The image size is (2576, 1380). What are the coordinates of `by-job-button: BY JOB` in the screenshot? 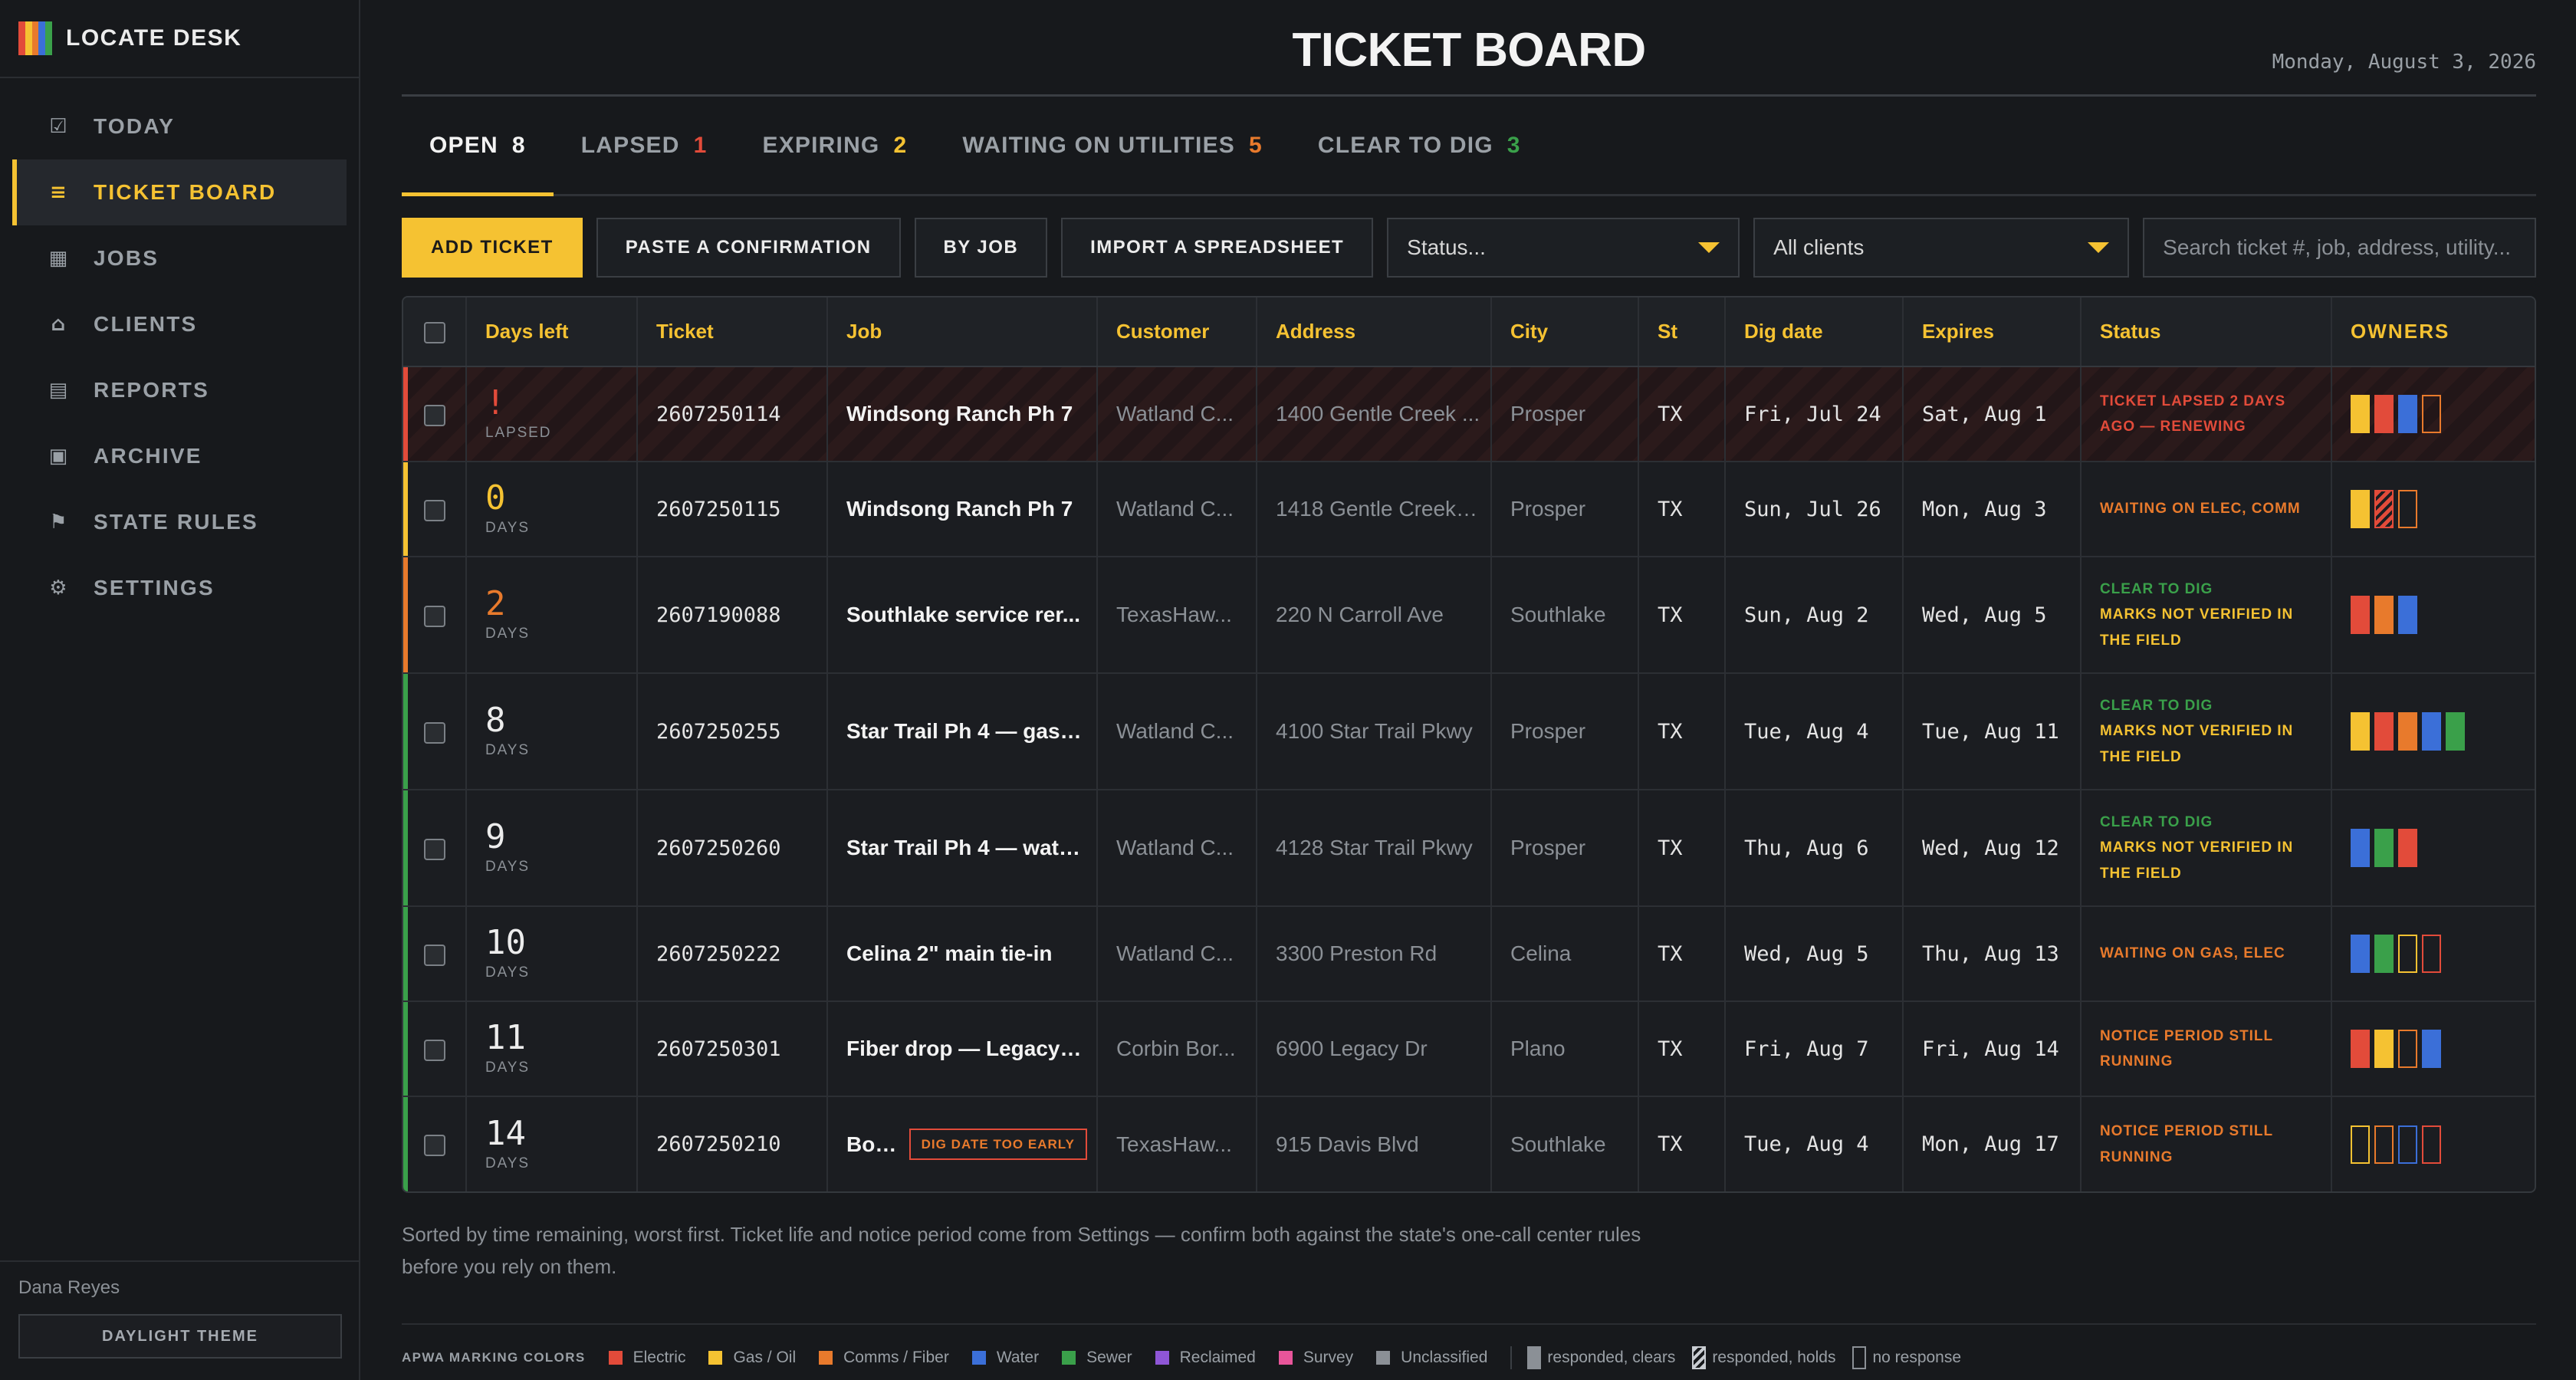 It's located at (981, 248).